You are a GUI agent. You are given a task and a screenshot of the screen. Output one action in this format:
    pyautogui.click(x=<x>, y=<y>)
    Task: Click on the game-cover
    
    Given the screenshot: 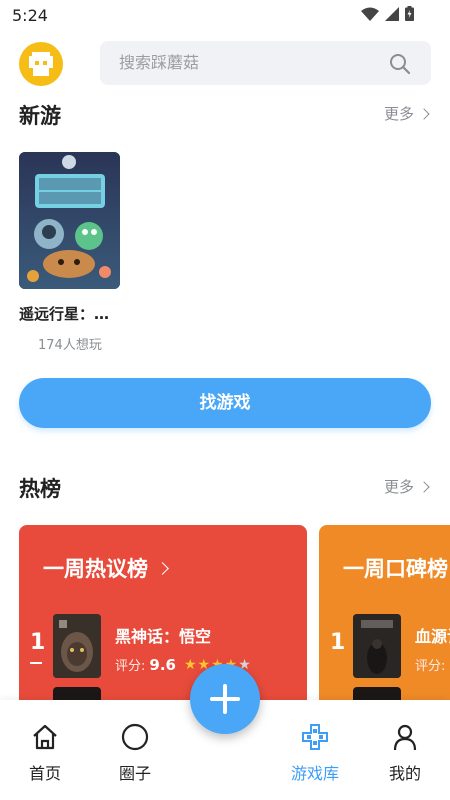 What is the action you would take?
    pyautogui.click(x=69, y=220)
    